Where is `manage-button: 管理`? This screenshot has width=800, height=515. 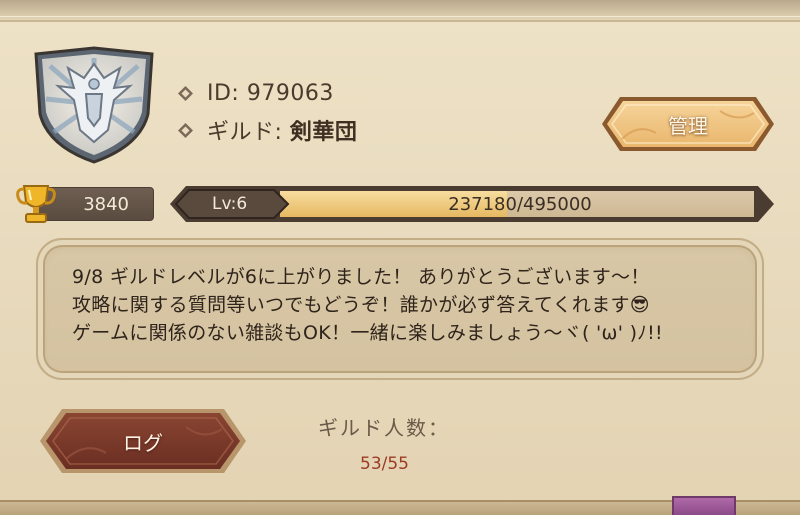
manage-button: 管理 is located at coordinates (688, 124).